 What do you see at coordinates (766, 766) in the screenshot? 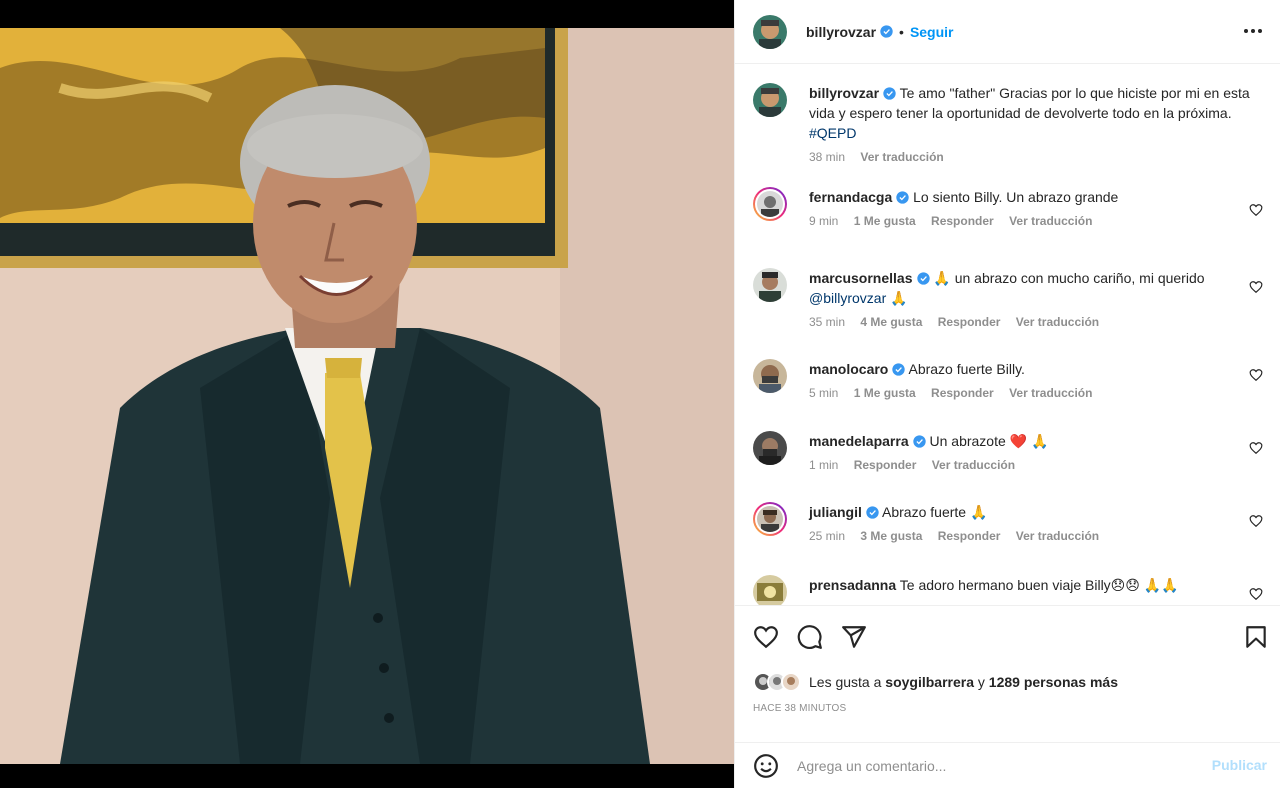
I see `emoji-icon` at bounding box center [766, 766].